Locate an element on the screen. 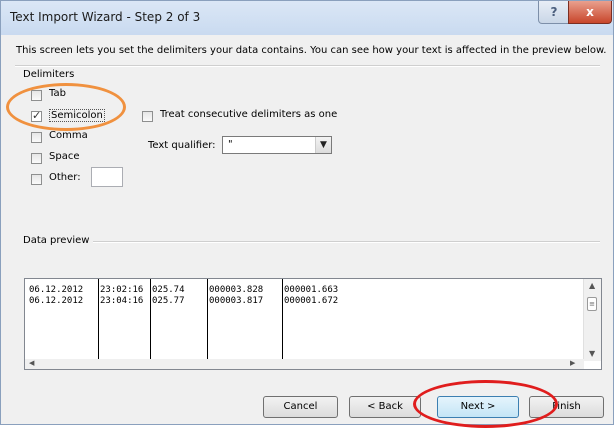 The image size is (614, 428). space-checkbox is located at coordinates (36, 158).